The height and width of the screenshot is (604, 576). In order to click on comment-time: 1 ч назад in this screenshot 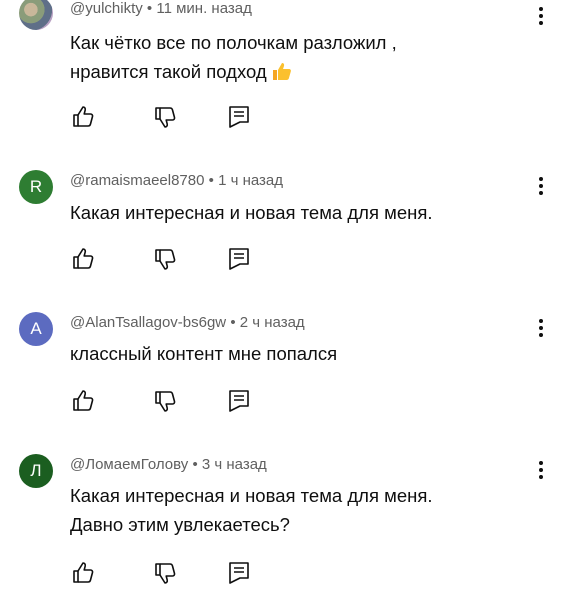, I will do `click(250, 180)`.